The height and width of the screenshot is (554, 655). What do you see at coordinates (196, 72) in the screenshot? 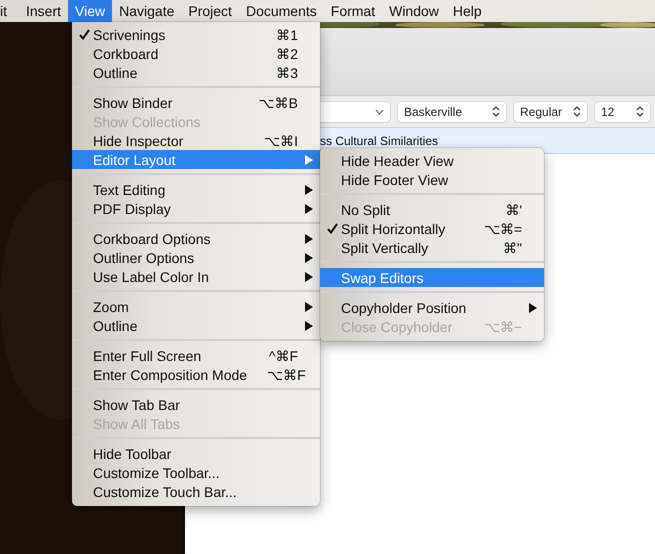
I see `menu-item: Outline ⌘3` at bounding box center [196, 72].